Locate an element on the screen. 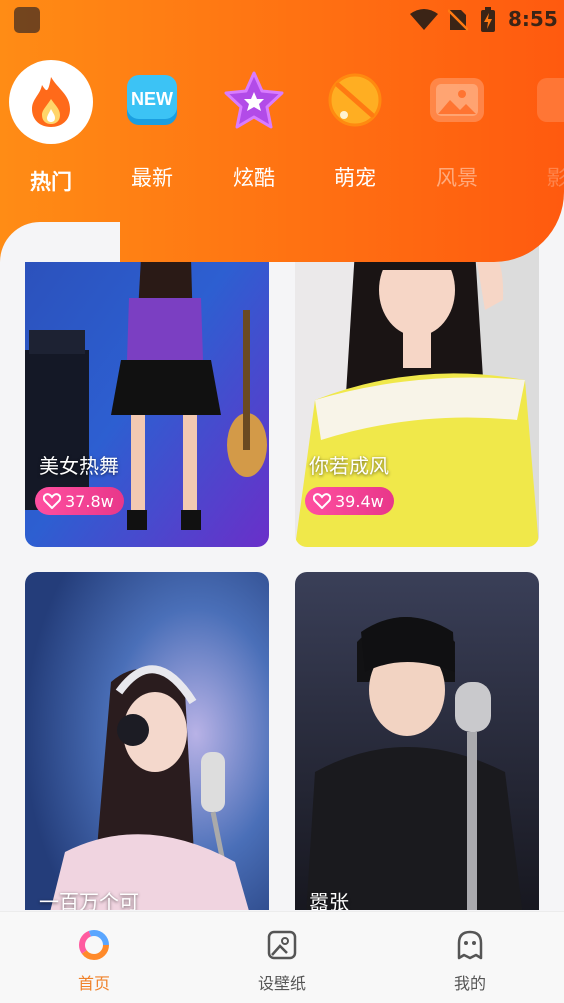 The width and height of the screenshot is (564, 1003). card-title: 一百万个可 is located at coordinates (89, 900).